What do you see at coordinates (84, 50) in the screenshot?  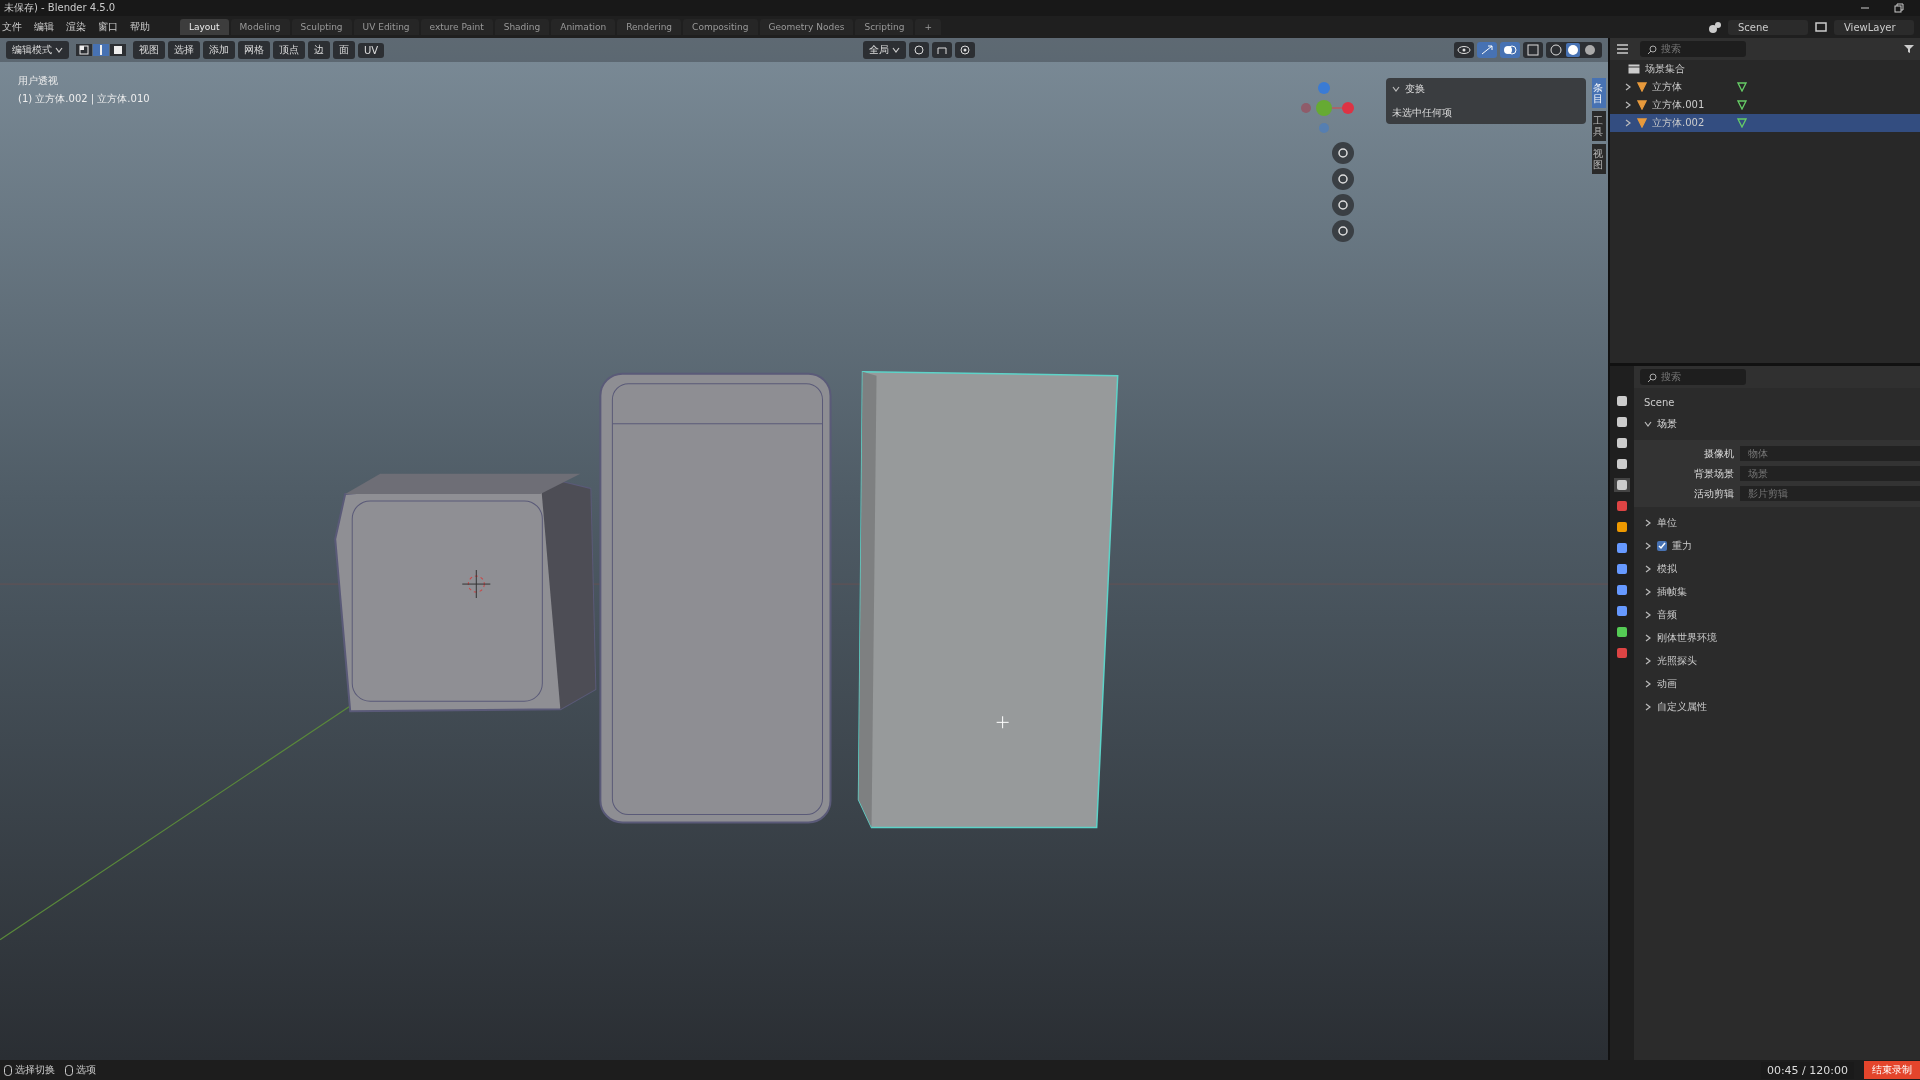 I see `vertex-select-icon` at bounding box center [84, 50].